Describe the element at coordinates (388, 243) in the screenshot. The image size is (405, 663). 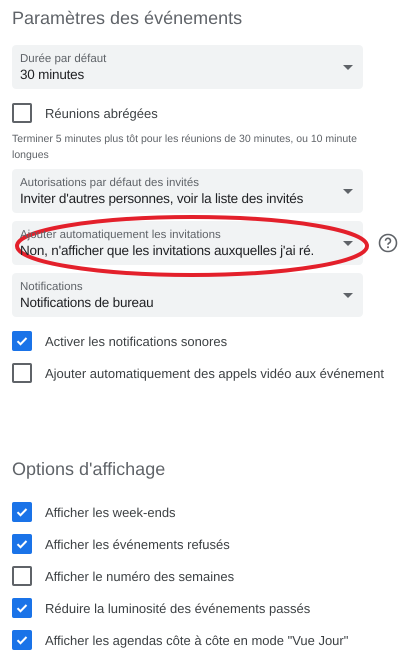
I see `help-icon` at that location.